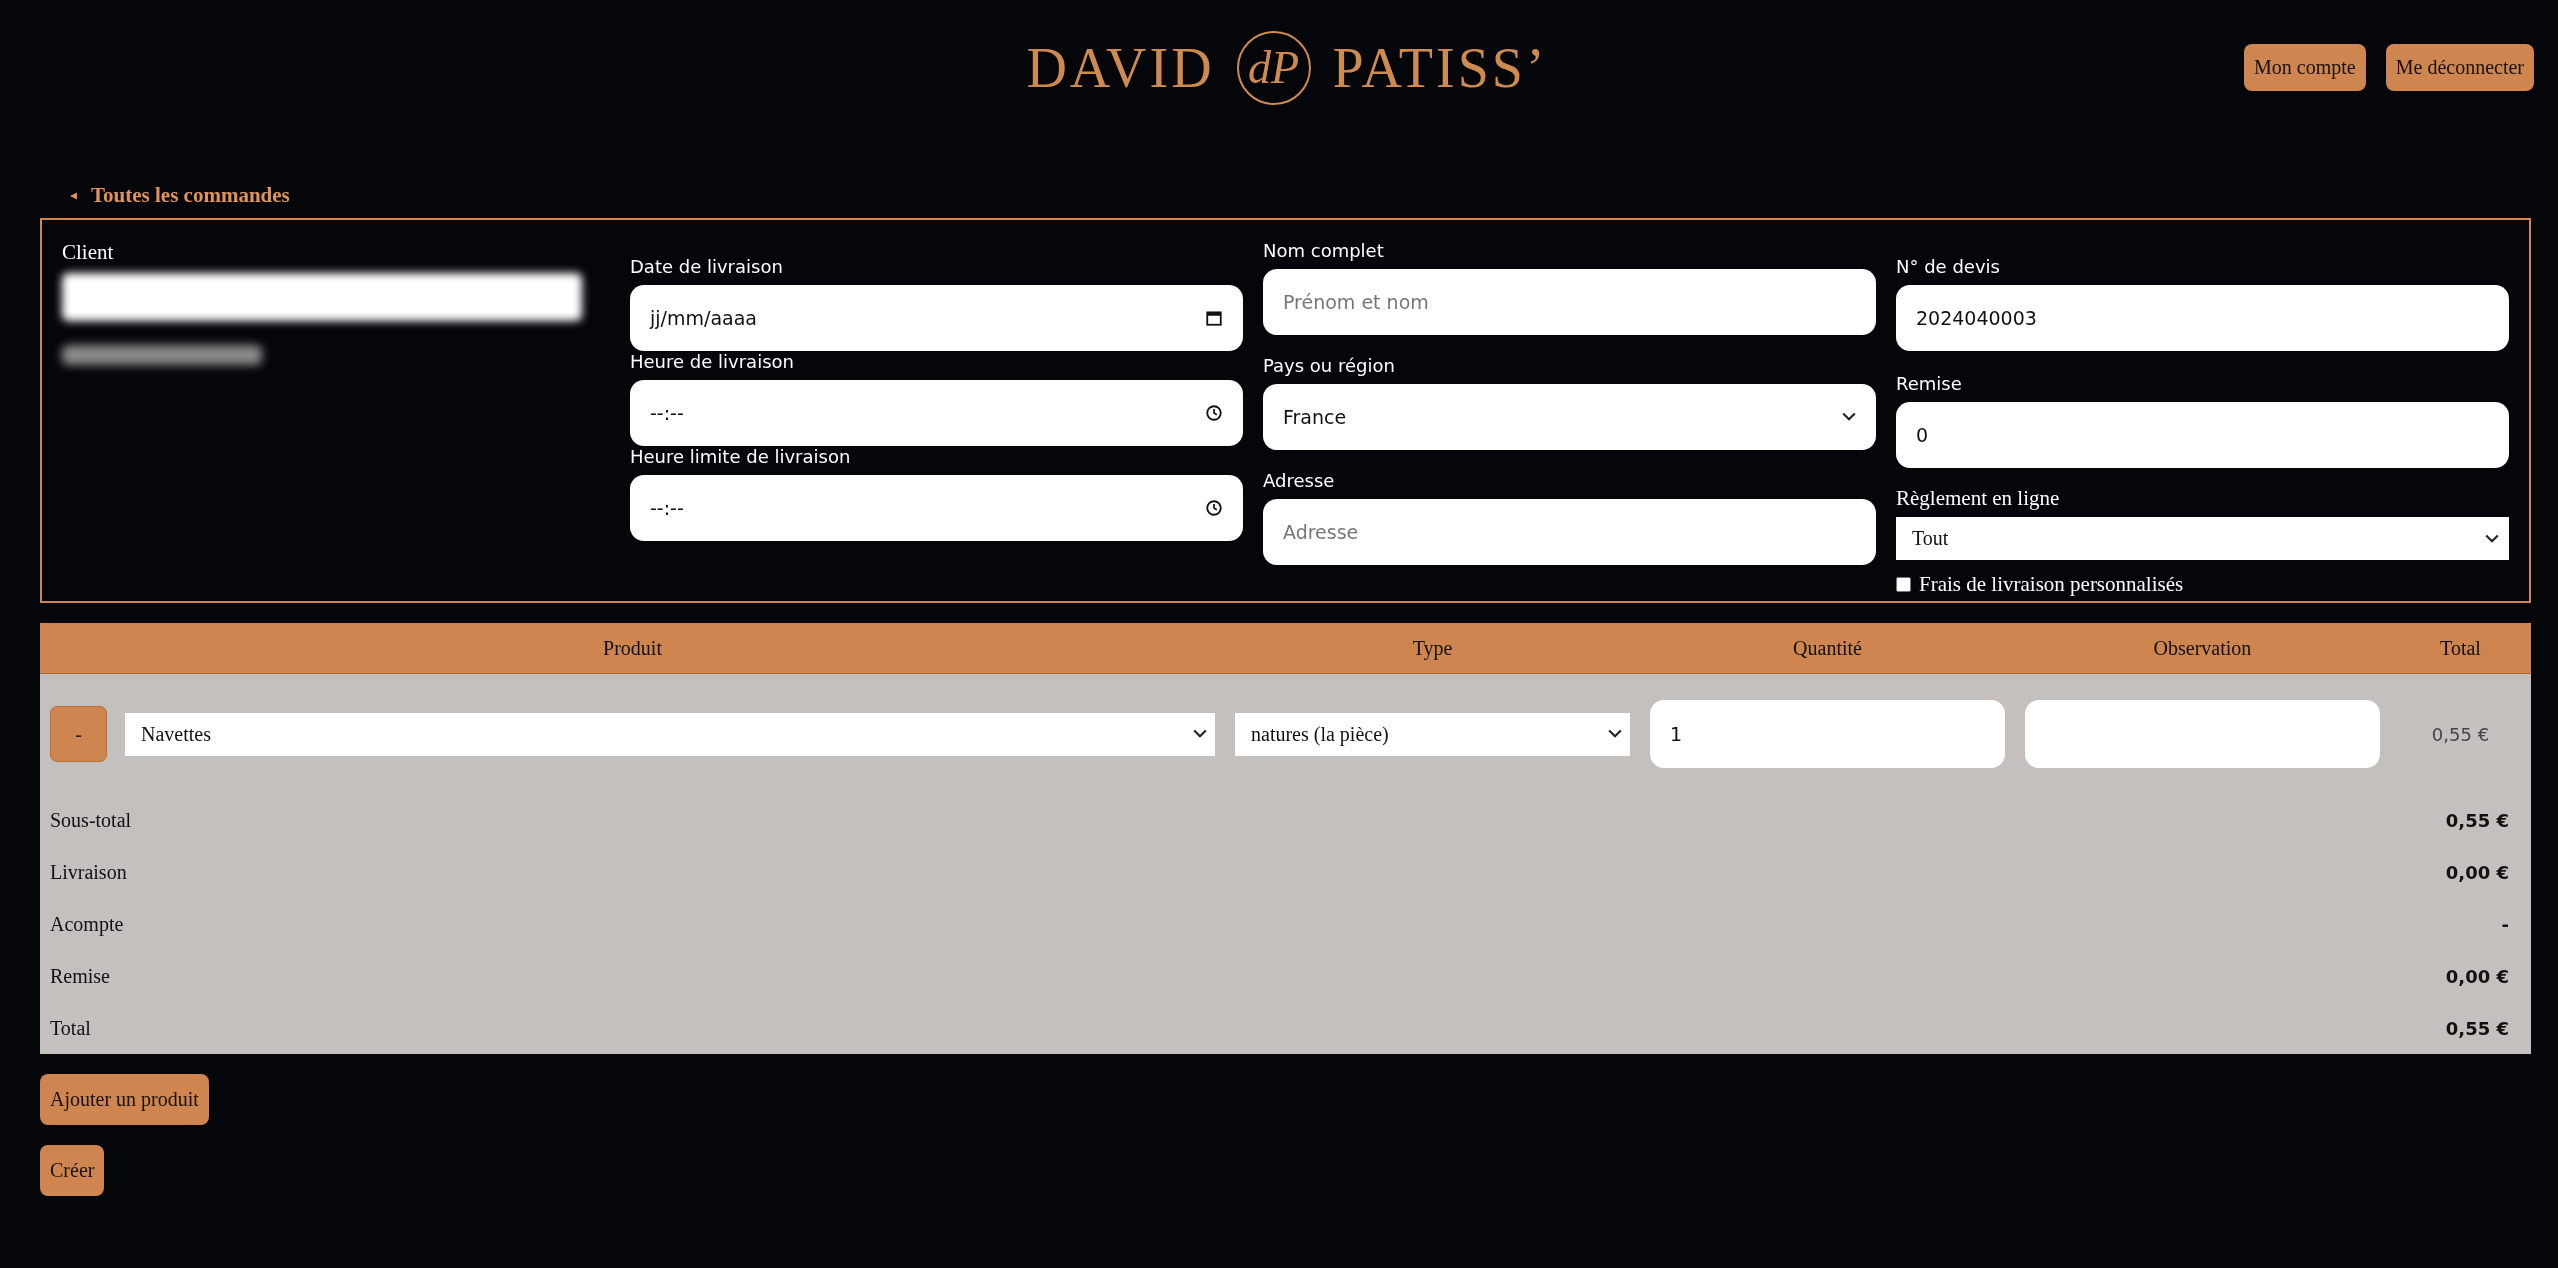  What do you see at coordinates (88, 872) in the screenshot?
I see `summary-label: Livraison` at bounding box center [88, 872].